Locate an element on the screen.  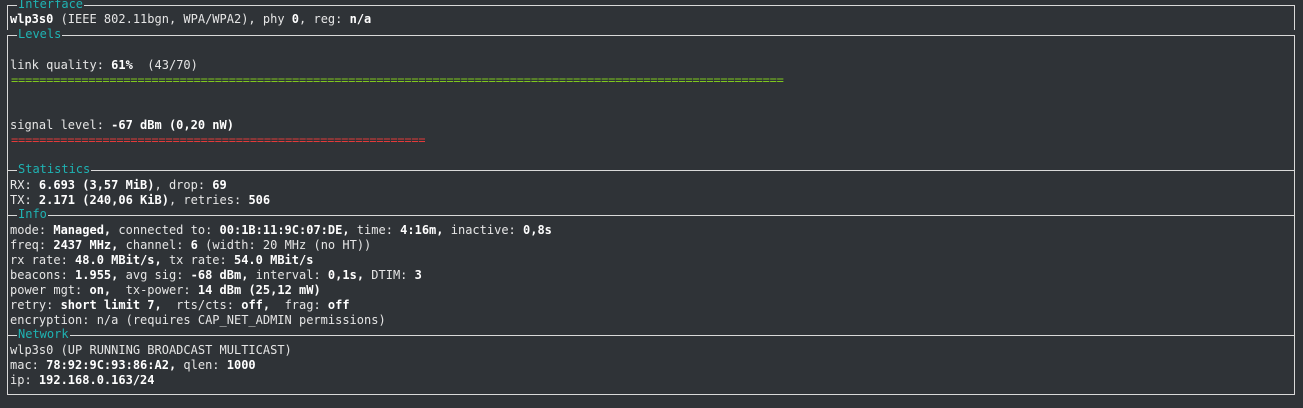
time-value: 4:16m, is located at coordinates (422, 230).